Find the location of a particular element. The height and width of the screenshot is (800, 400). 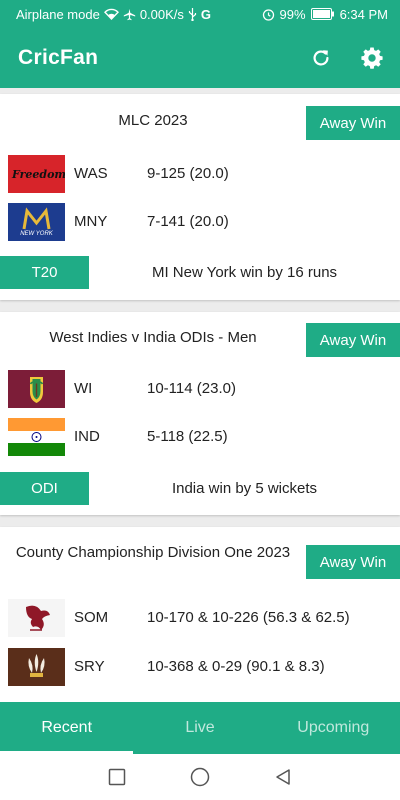

network-speed: 0.00K/s is located at coordinates (161, 14).